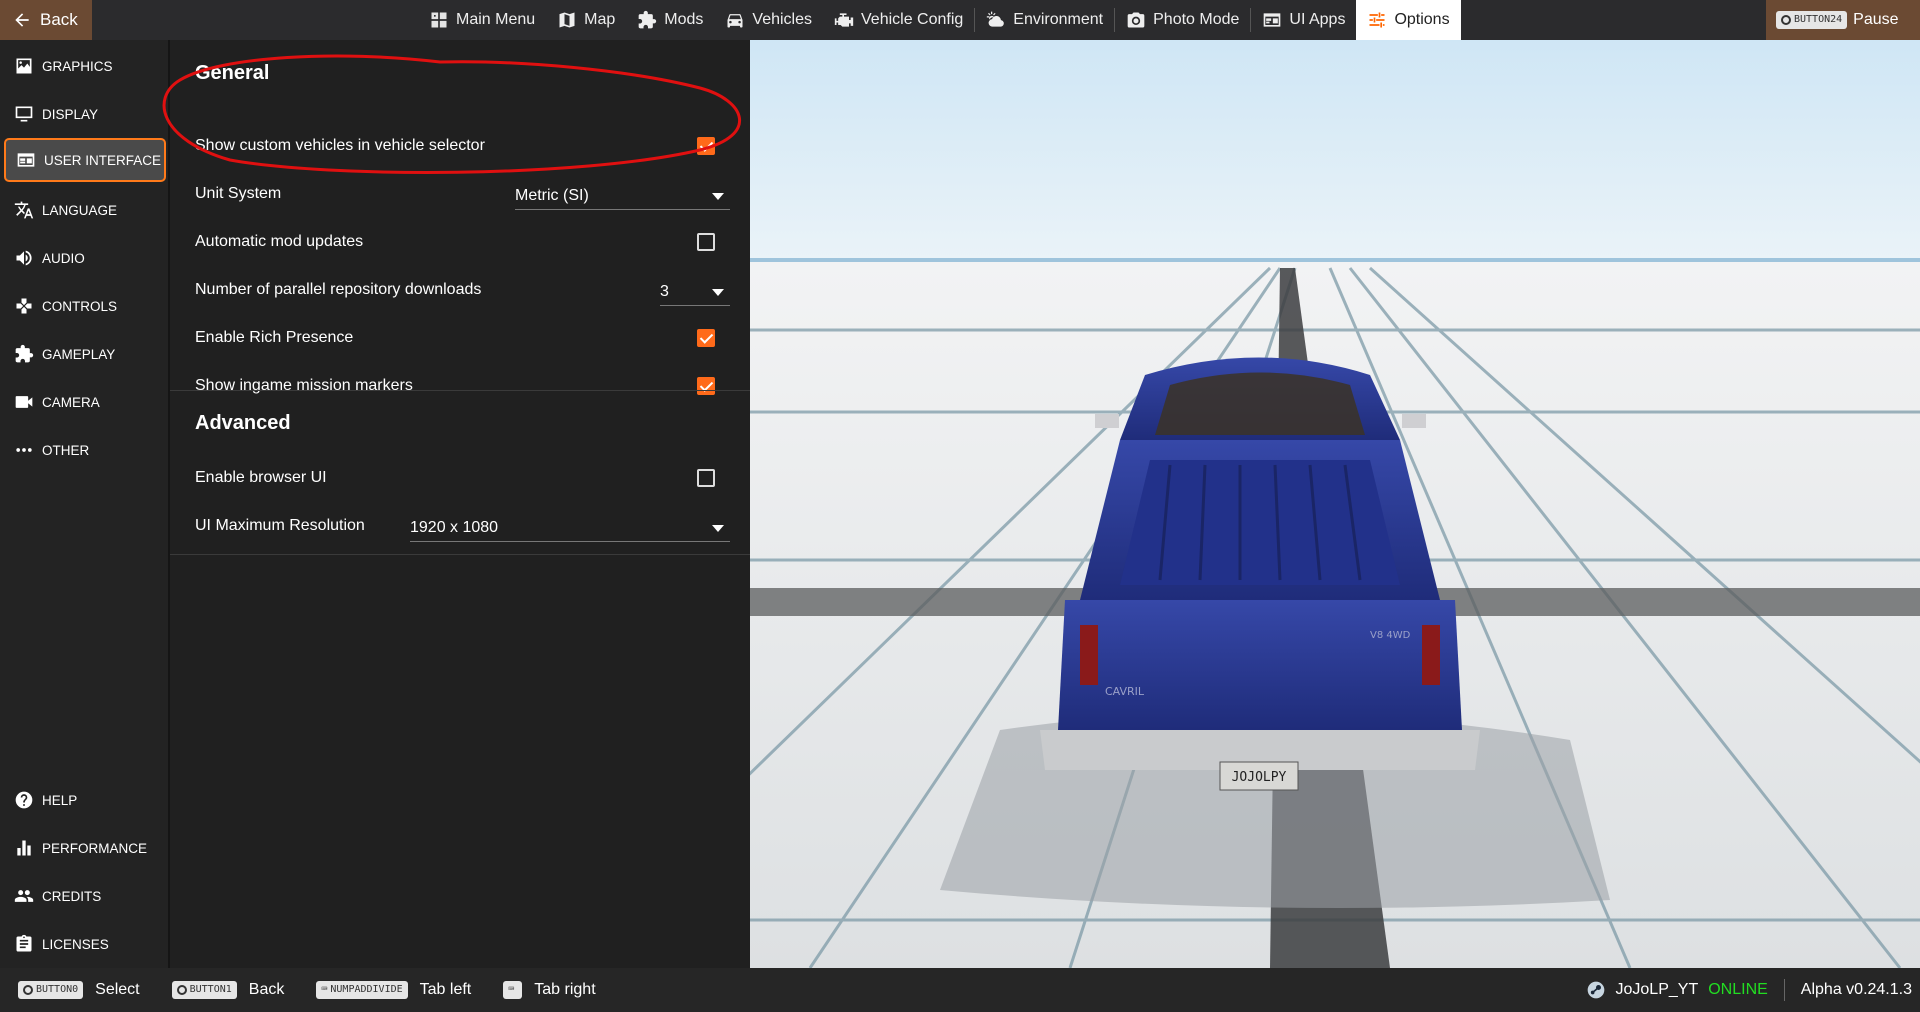 The image size is (1920, 1012). I want to click on tab-label: Vehicles, so click(782, 19).